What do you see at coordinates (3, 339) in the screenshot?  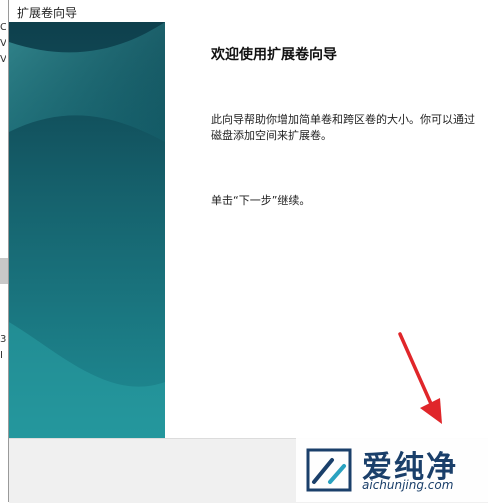 I see `background-text-fragment: 3` at bounding box center [3, 339].